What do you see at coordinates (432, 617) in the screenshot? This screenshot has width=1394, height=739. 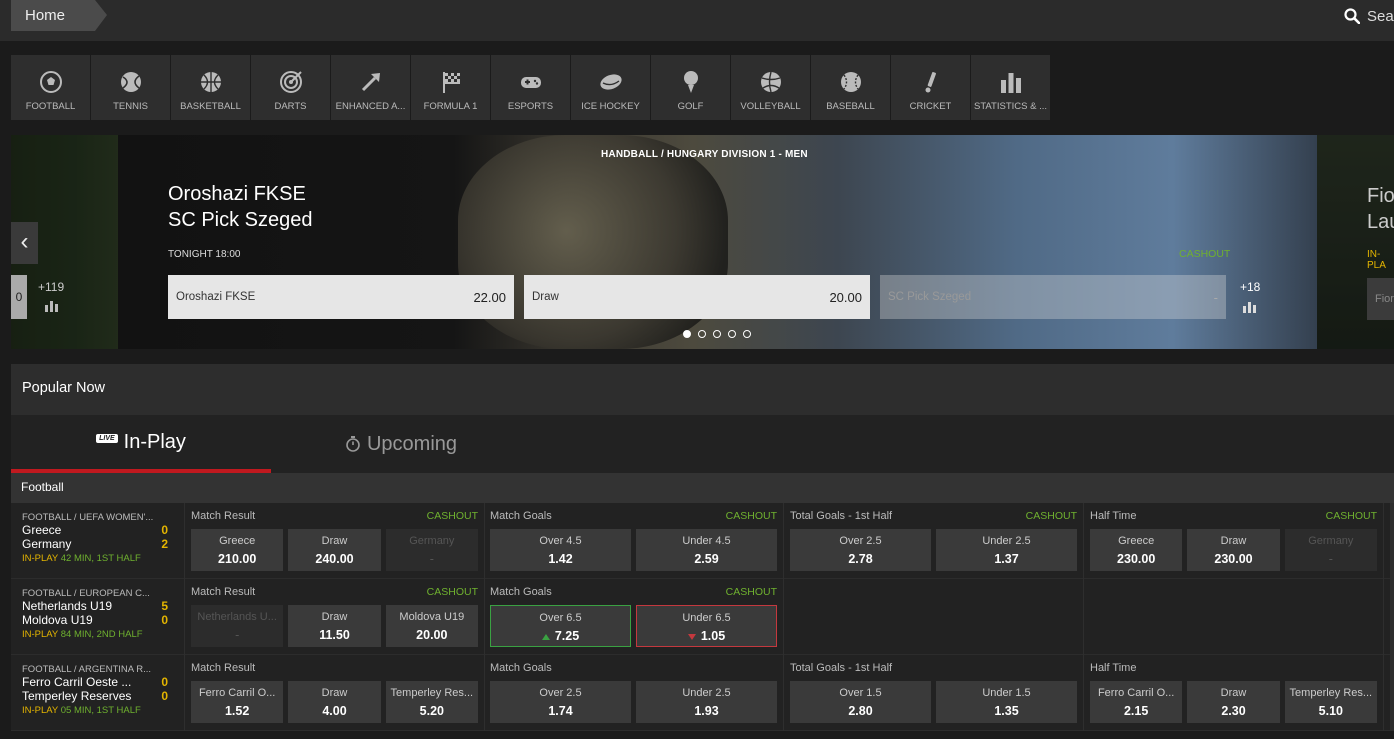 I see `outcome-label: Moldova U19` at bounding box center [432, 617].